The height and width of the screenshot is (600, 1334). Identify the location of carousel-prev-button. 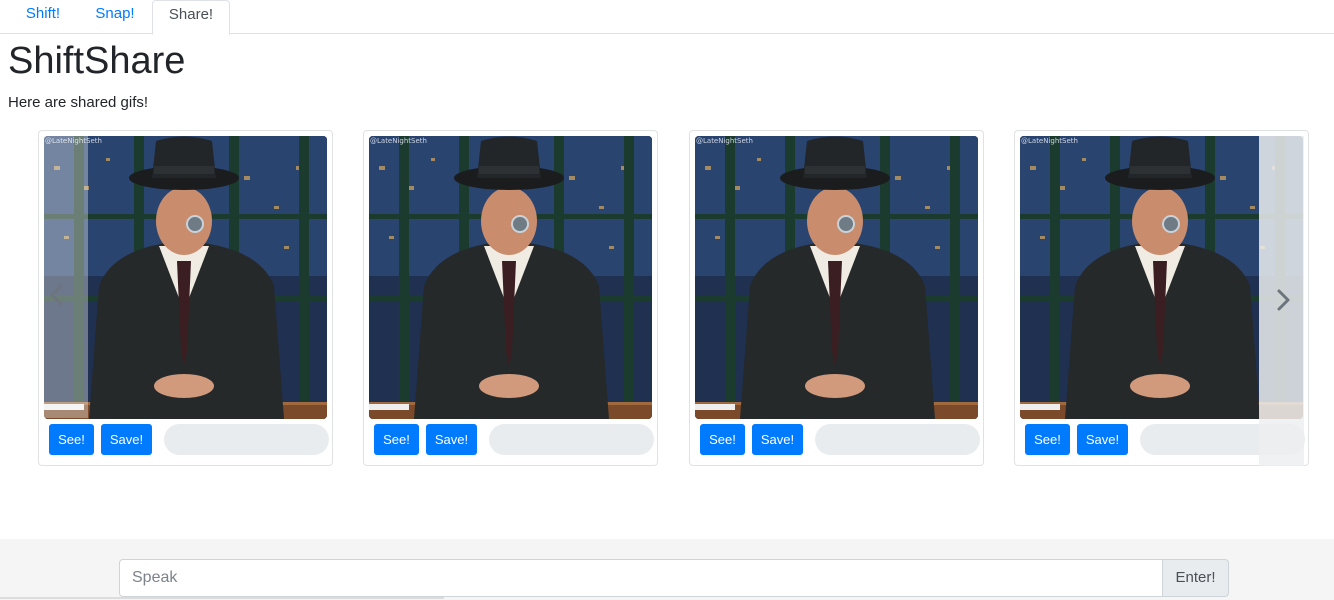
(57, 295).